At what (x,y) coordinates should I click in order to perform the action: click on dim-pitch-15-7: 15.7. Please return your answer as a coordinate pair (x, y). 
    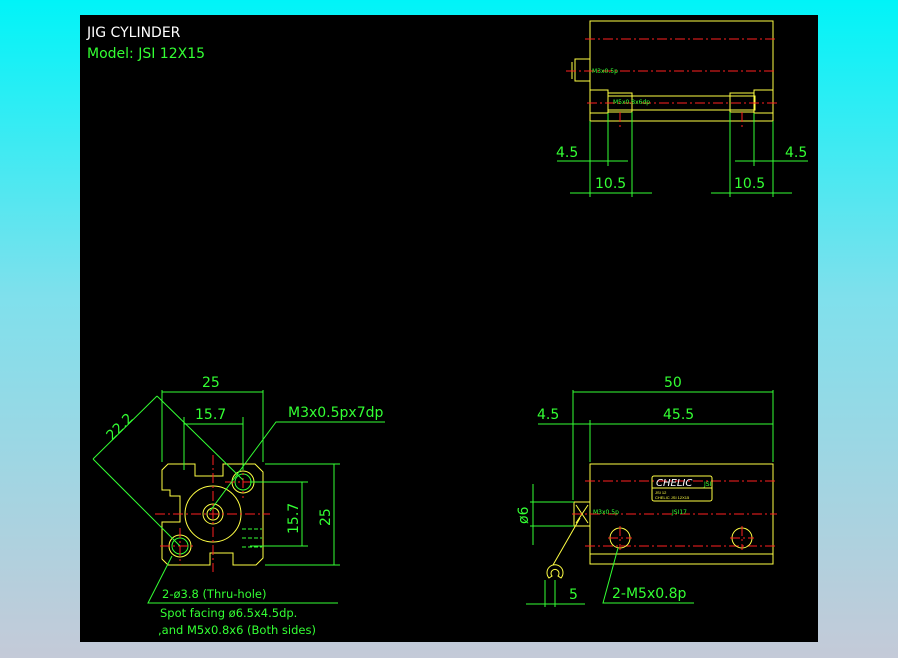
    Looking at the image, I should click on (210, 415).